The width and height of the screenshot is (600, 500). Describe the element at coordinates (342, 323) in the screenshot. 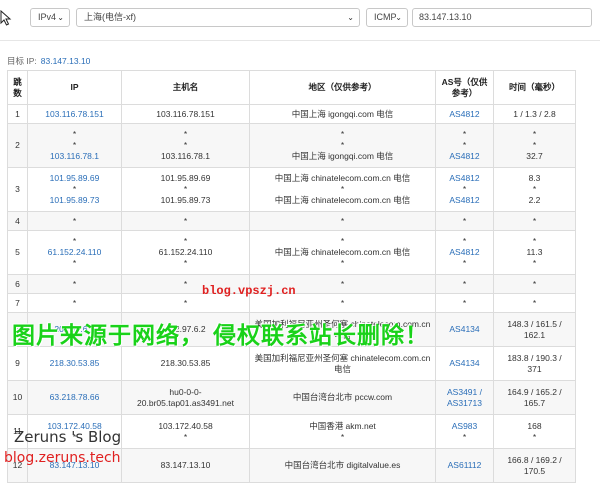

I see `region-text: 美国加利福尼亚州圣何塞 chinatelecom.com.cn` at that location.